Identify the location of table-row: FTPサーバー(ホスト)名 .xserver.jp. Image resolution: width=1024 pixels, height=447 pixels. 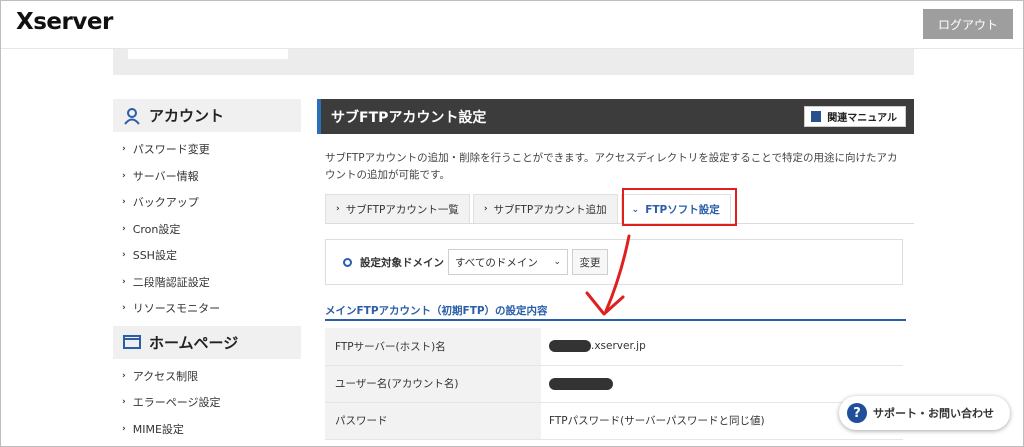
(614, 347).